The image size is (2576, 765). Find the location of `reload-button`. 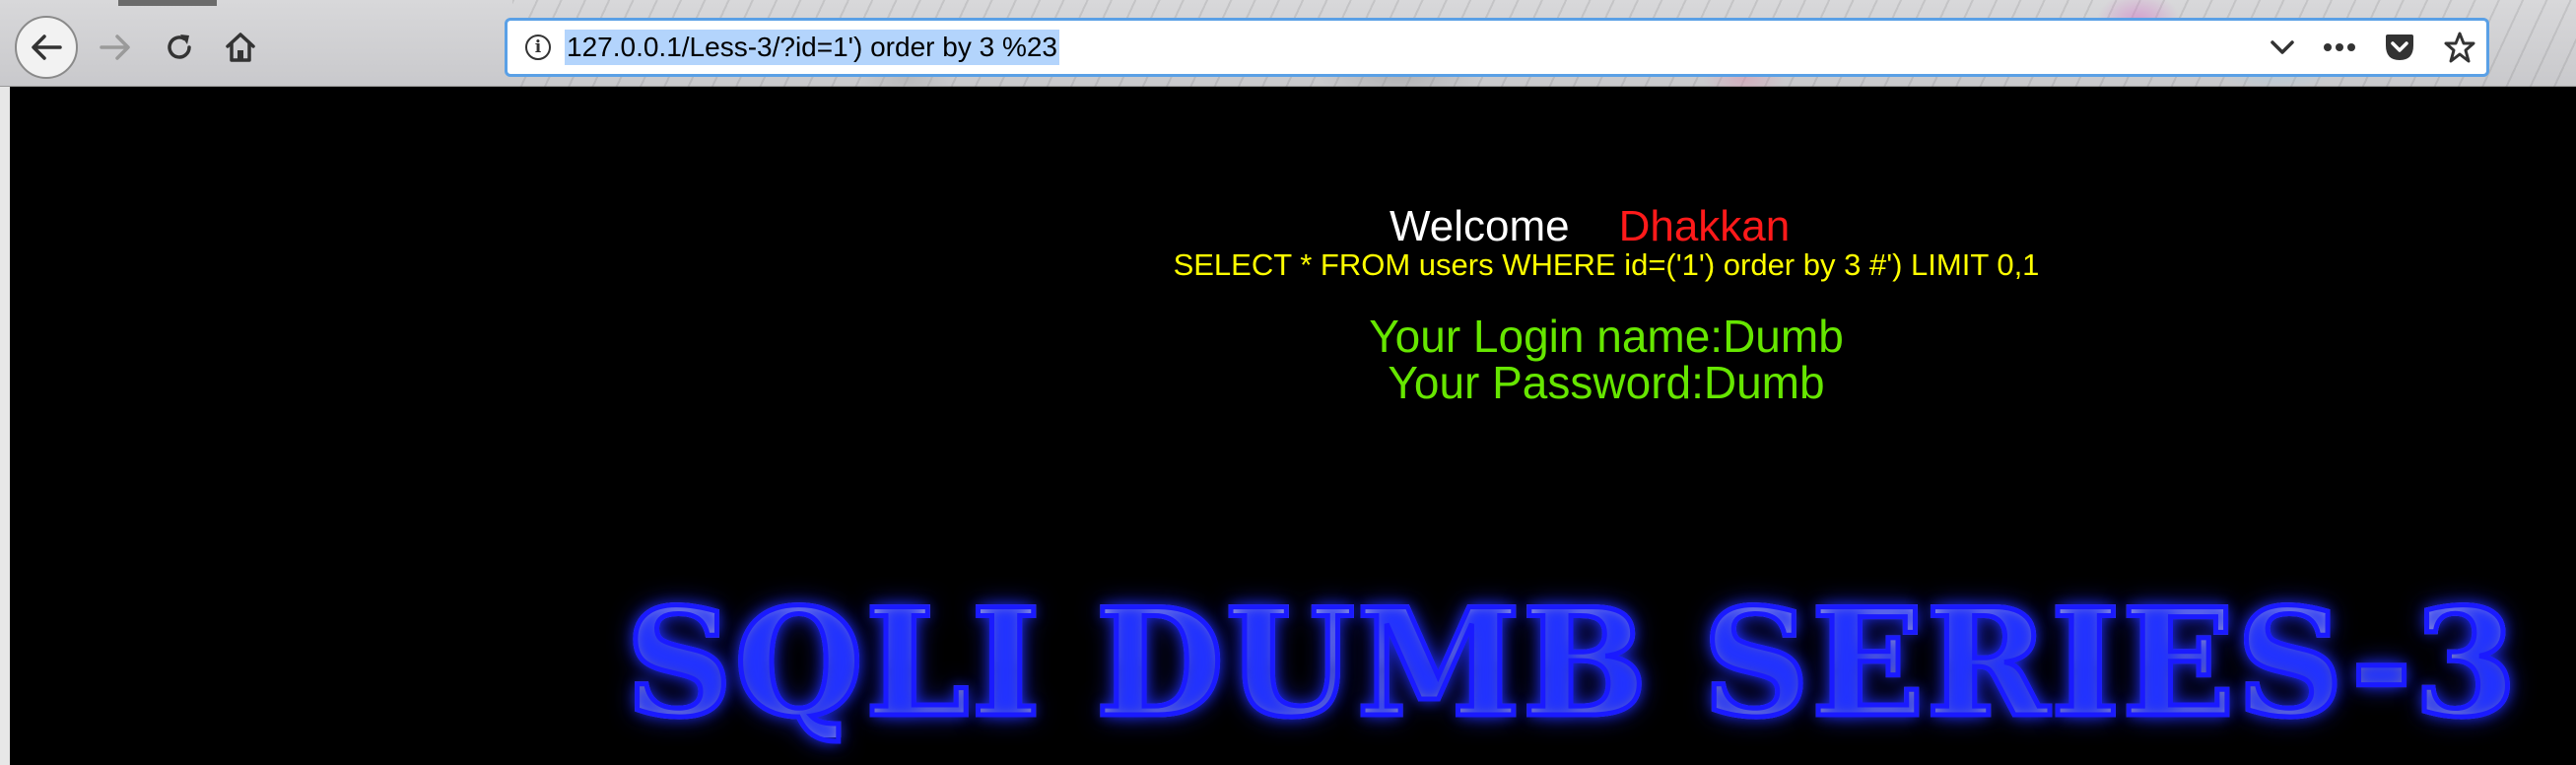

reload-button is located at coordinates (179, 47).